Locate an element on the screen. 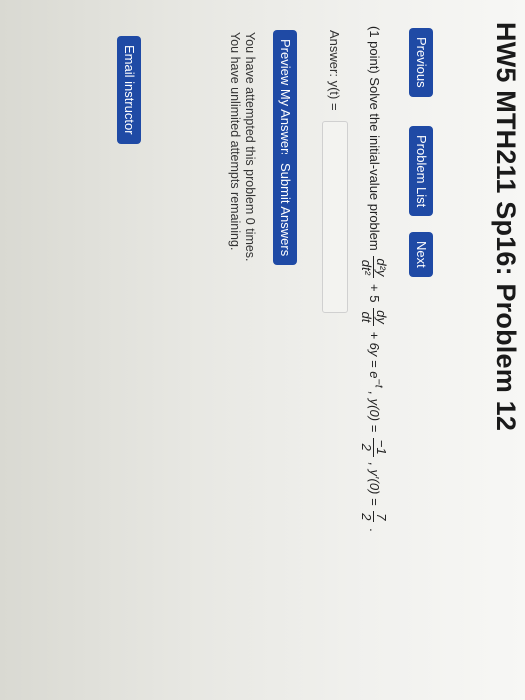 This screenshot has width=525, height=700. next-button: Next is located at coordinates (421, 254).